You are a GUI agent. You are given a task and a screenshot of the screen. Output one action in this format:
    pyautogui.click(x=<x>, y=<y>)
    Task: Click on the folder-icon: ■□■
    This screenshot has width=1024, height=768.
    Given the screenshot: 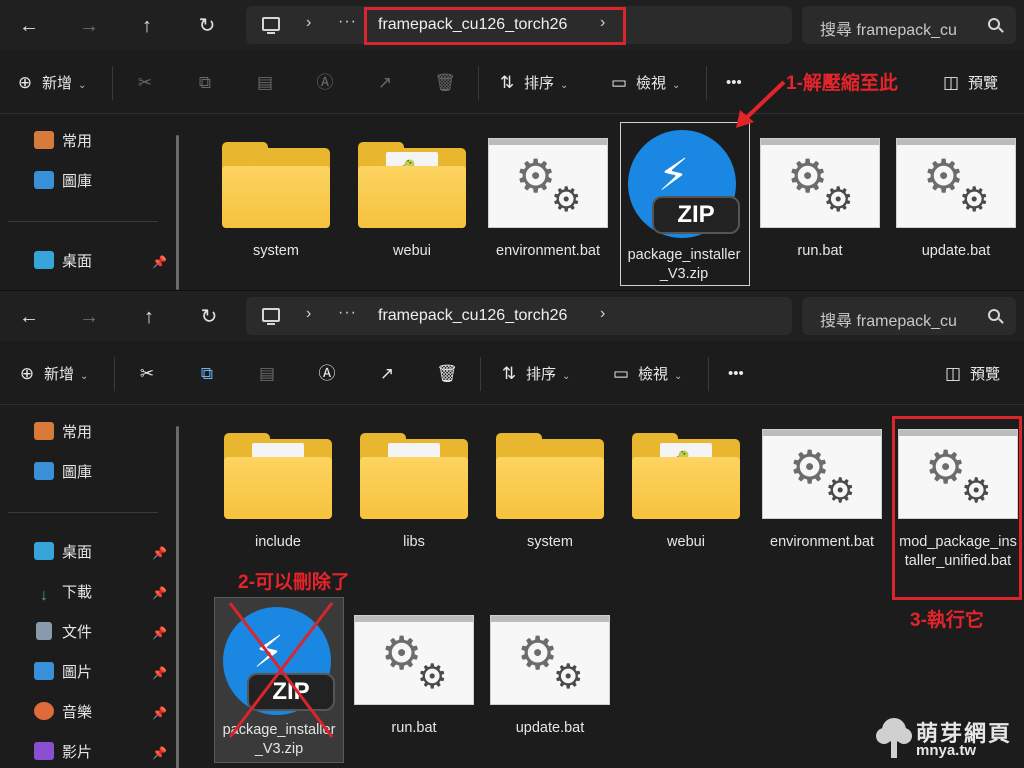 What is the action you would take?
    pyautogui.click(x=414, y=477)
    